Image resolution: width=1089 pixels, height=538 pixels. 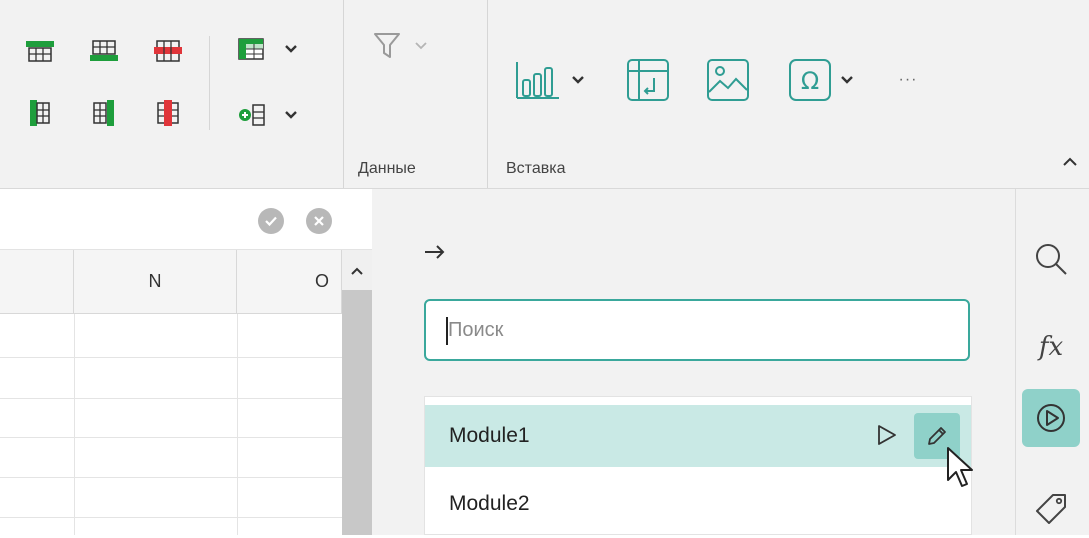 I want to click on collapse-panel-button, so click(x=439, y=256).